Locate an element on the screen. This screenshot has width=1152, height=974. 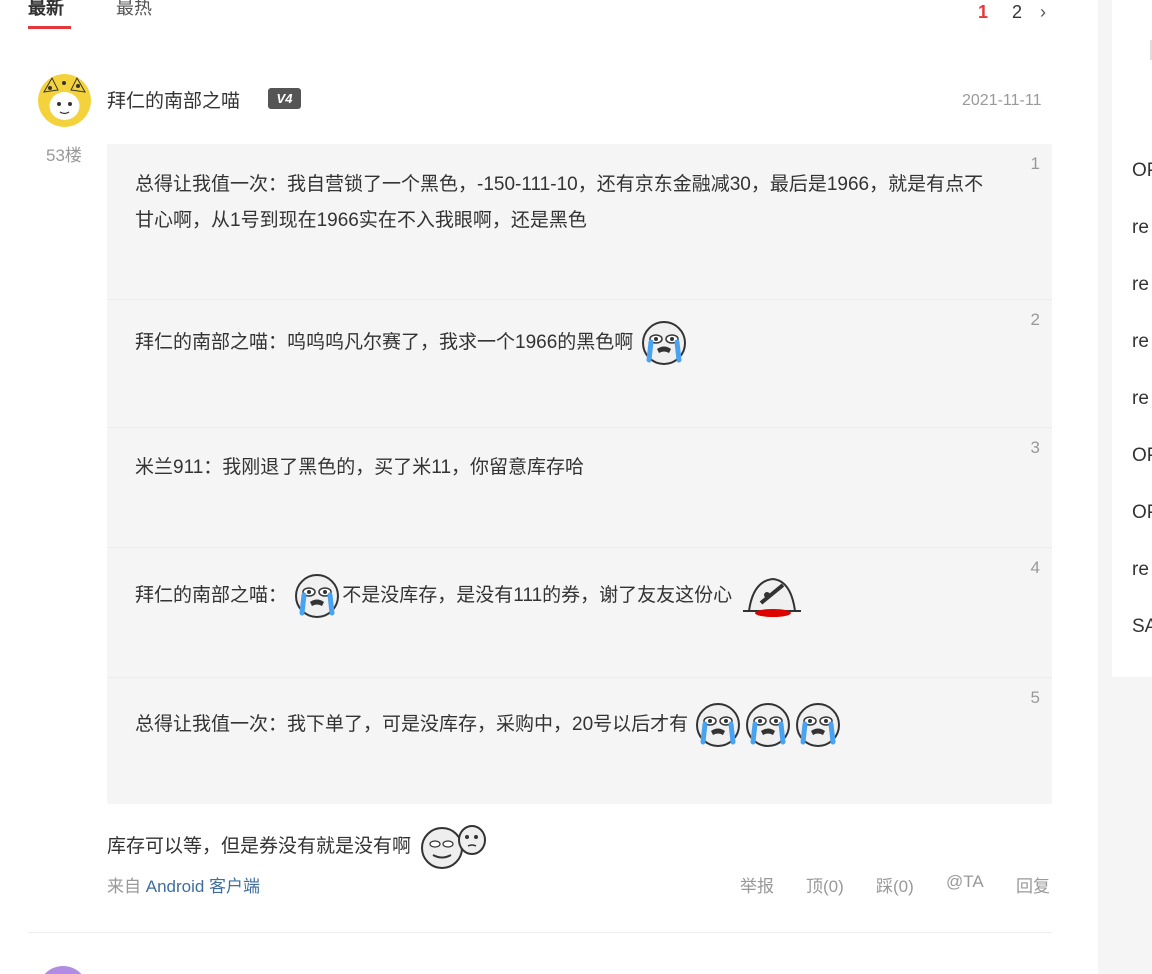
post-date: 2021-11-11 is located at coordinates (1002, 100).